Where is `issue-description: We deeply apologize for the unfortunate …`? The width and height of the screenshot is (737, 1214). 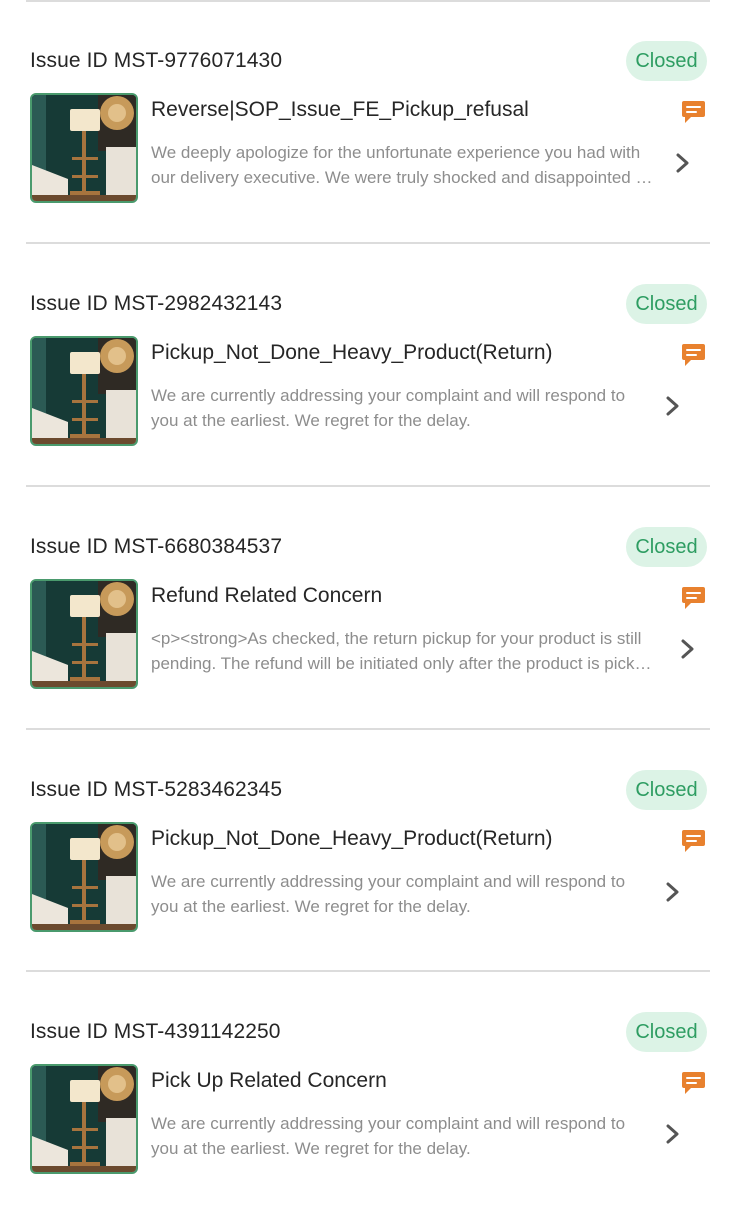 issue-description: We deeply apologize for the unfortunate … is located at coordinates (400, 165).